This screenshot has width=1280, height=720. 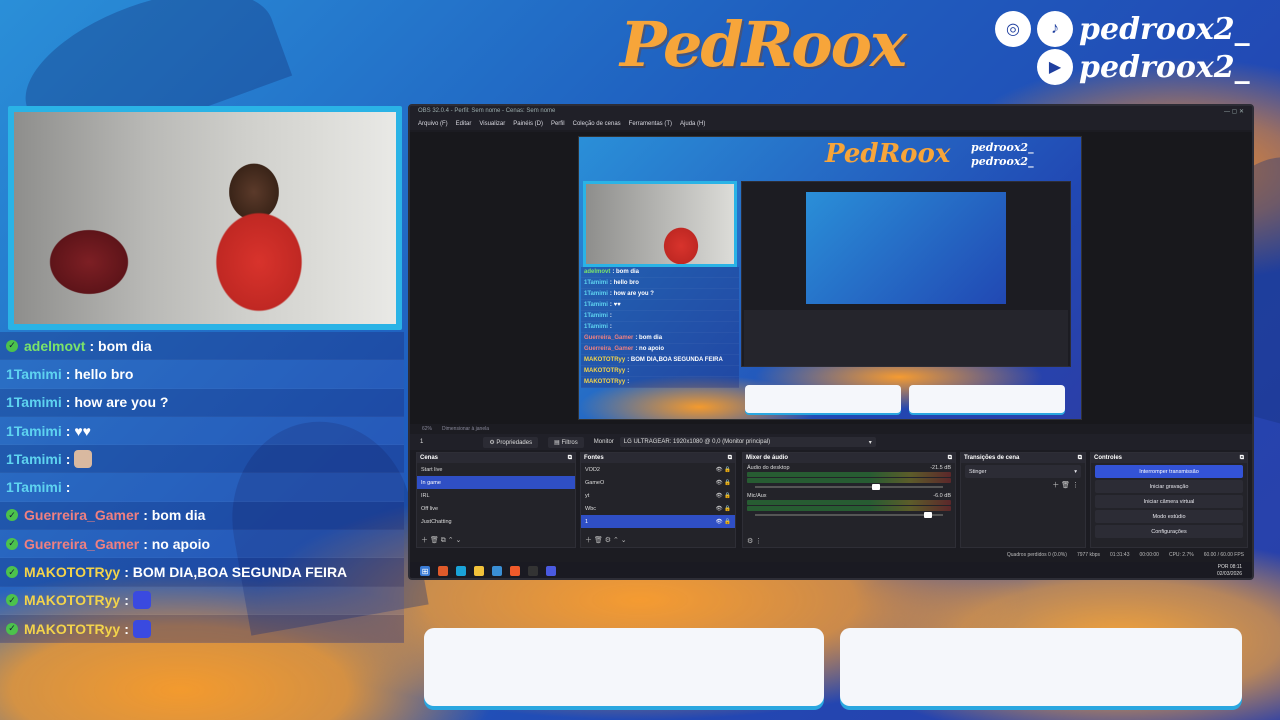 What do you see at coordinates (658, 482) in the screenshot?
I see `source-item: GameO 👁 🔒` at bounding box center [658, 482].